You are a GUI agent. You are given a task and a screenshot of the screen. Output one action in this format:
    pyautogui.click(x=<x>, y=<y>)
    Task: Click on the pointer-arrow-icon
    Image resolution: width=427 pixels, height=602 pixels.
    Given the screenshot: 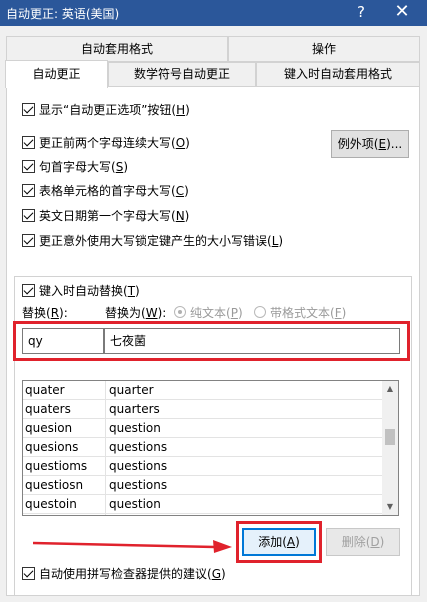 What is the action you would take?
    pyautogui.click(x=132, y=546)
    